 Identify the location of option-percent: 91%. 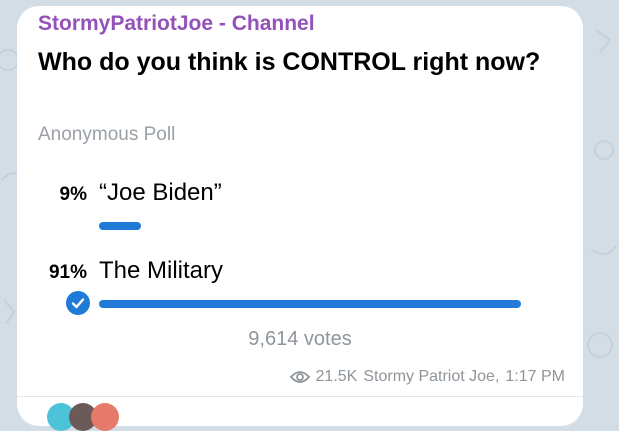
(67, 272).